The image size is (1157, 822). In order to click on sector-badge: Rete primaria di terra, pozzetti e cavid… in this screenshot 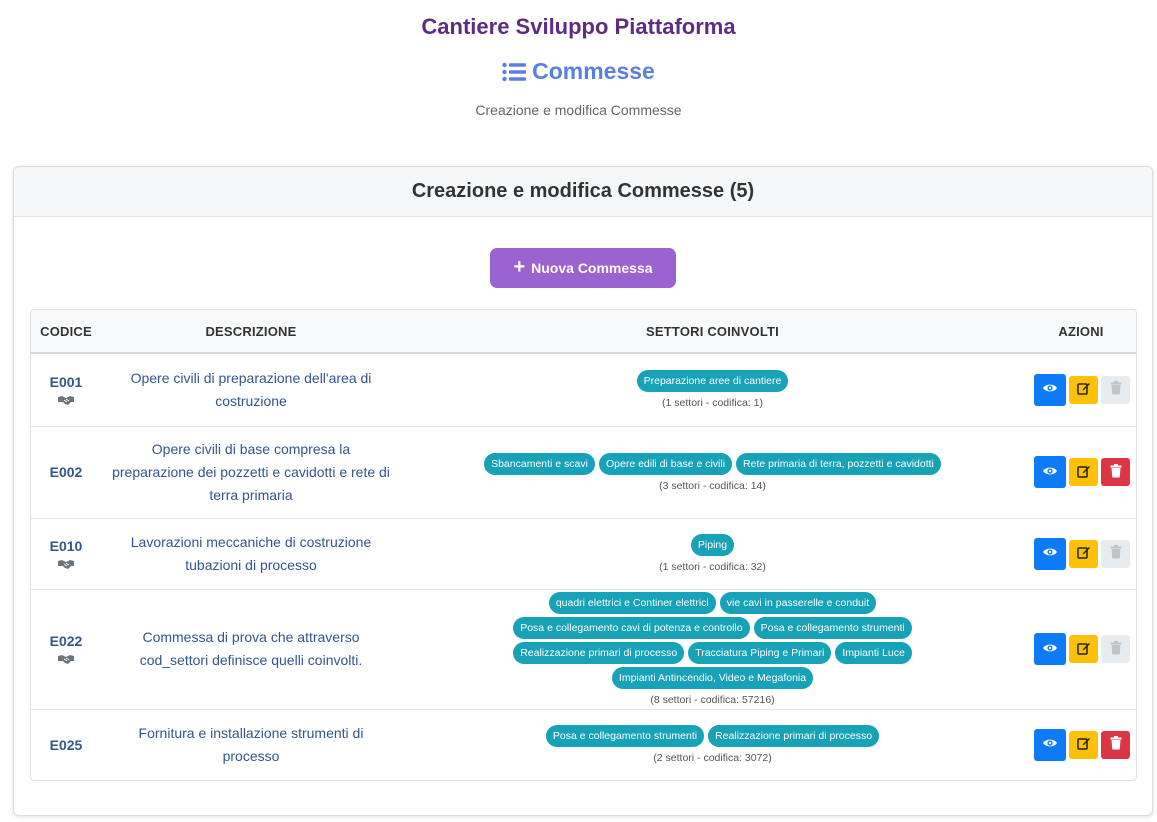, I will do `click(838, 463)`.